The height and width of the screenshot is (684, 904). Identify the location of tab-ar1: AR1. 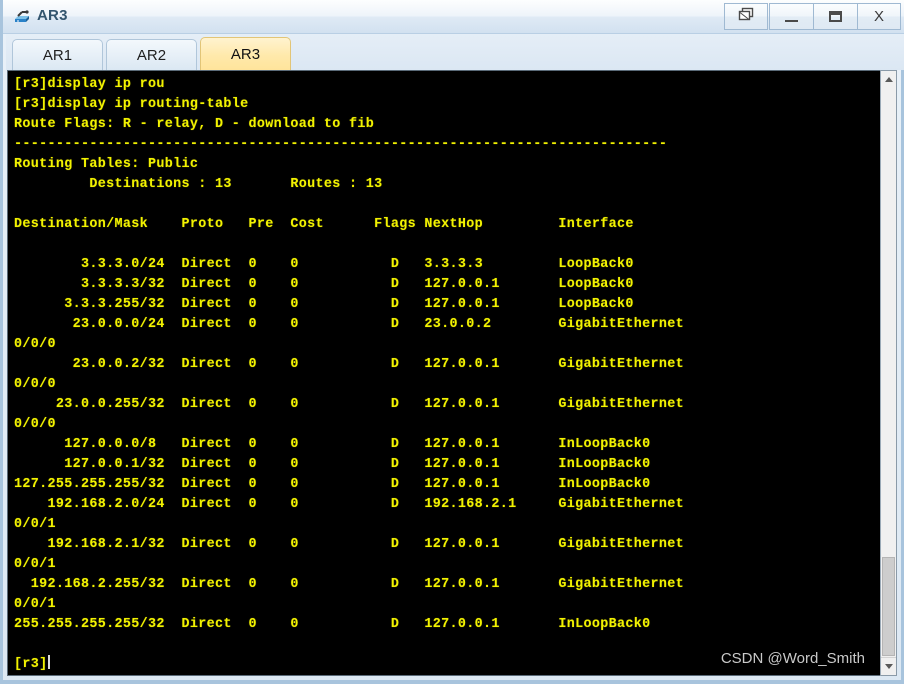
(57, 54).